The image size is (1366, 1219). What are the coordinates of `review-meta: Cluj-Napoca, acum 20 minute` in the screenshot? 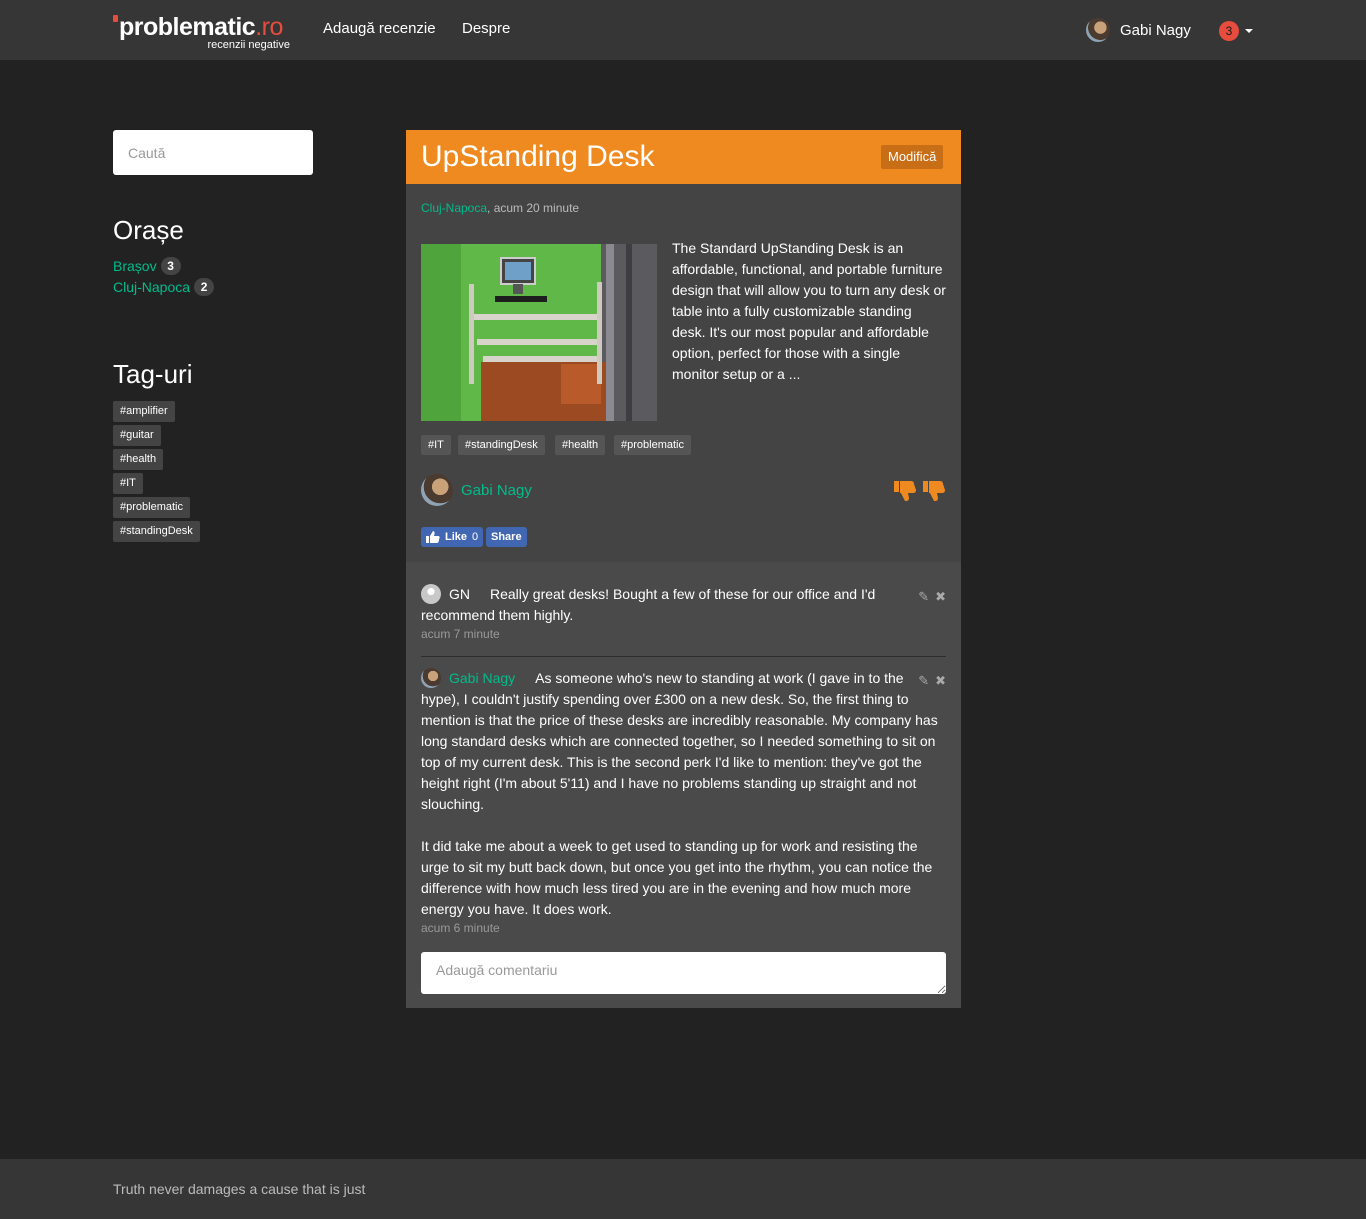 It's located at (500, 208).